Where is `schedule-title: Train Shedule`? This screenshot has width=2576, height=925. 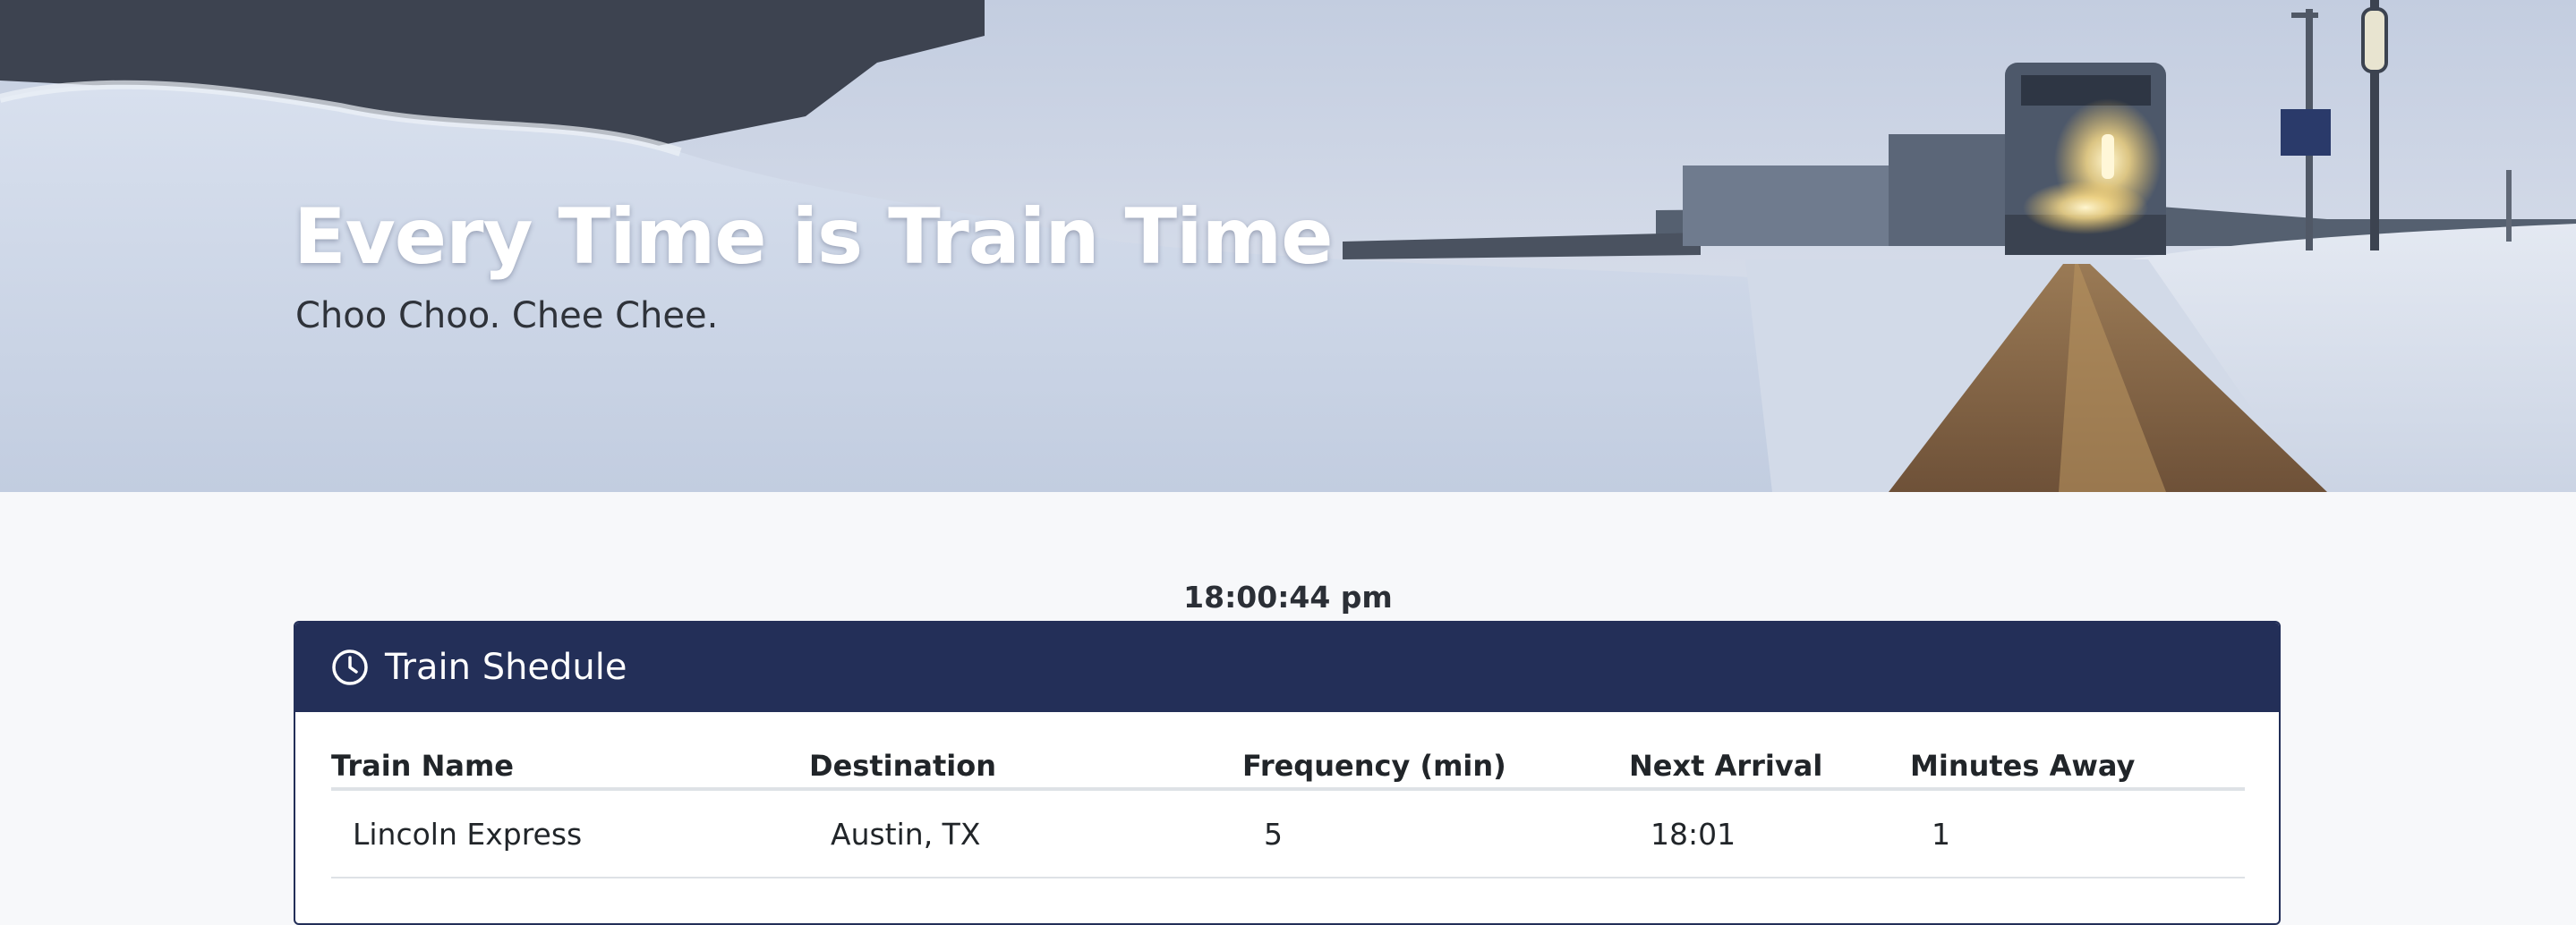
schedule-title: Train Shedule is located at coordinates (506, 667).